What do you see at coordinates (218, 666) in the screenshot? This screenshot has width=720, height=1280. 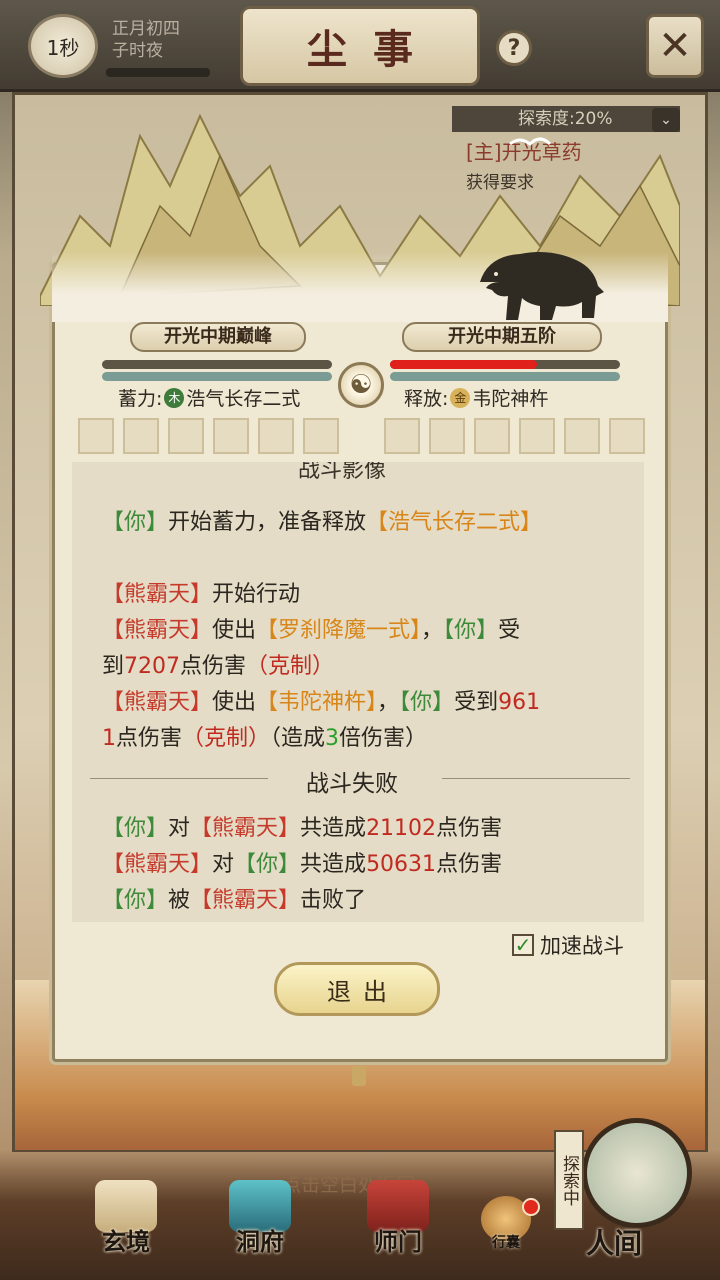 I see `log-line: 到7207点伤害（克制）` at bounding box center [218, 666].